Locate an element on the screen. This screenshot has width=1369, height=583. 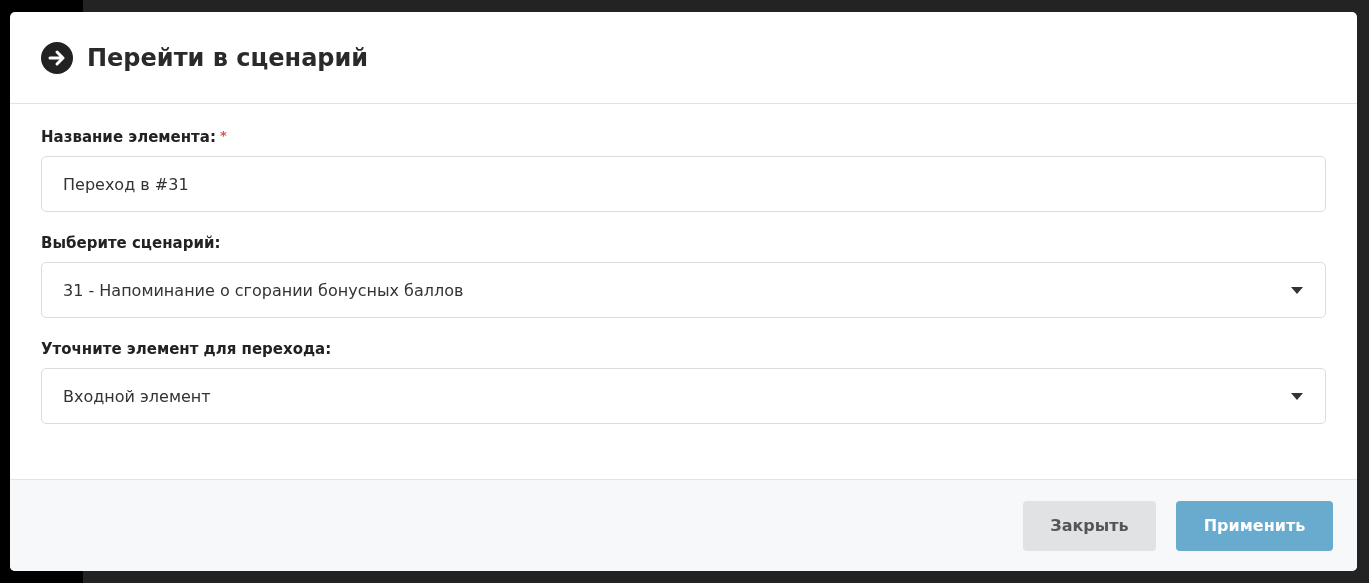
dialog-title: Перейти в сценарий is located at coordinates (228, 57).